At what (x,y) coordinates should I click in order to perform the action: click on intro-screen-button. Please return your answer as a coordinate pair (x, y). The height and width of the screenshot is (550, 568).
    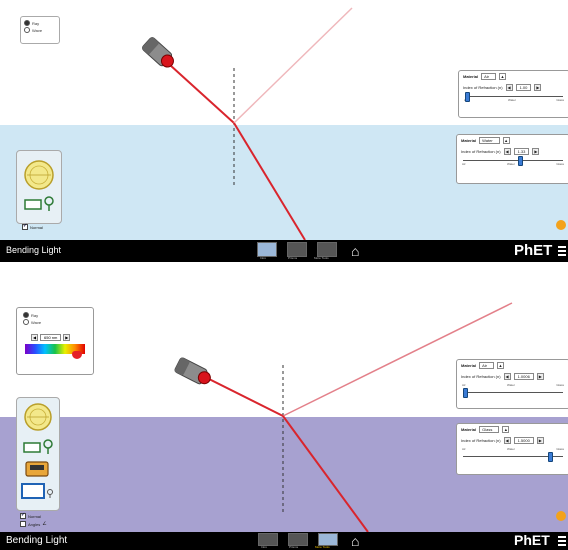
    Looking at the image, I should click on (267, 249).